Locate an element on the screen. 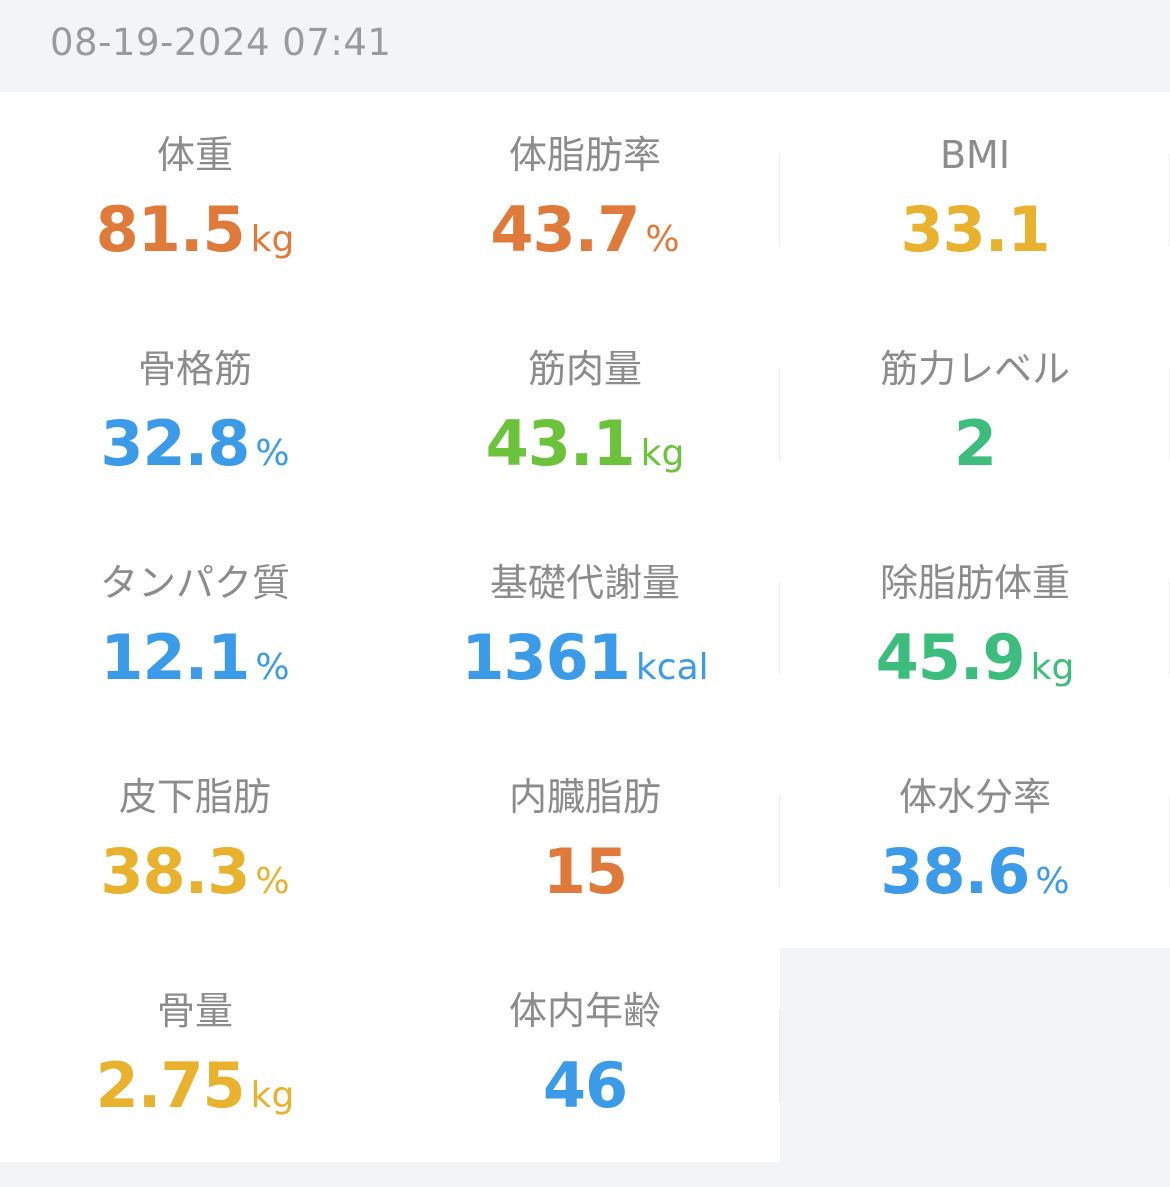 Image resolution: width=1170 pixels, height=1187 pixels. metric-subcutaneous-fat: 皮下脂肪 38.3% is located at coordinates (195, 841).